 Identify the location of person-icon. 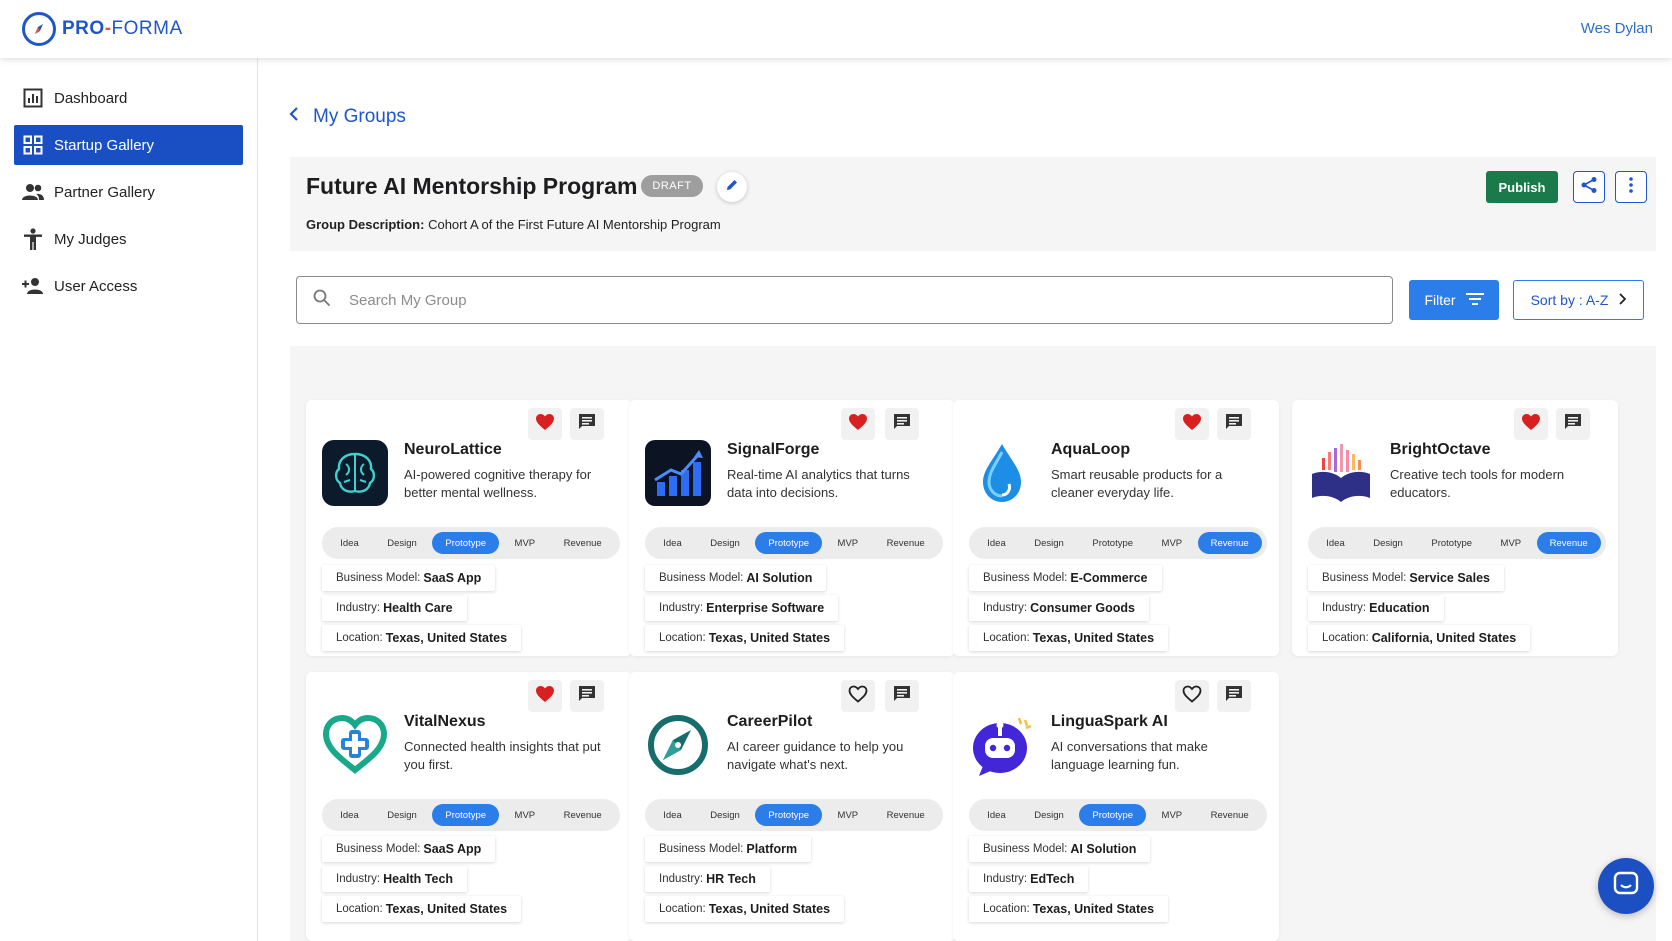
(33, 239).